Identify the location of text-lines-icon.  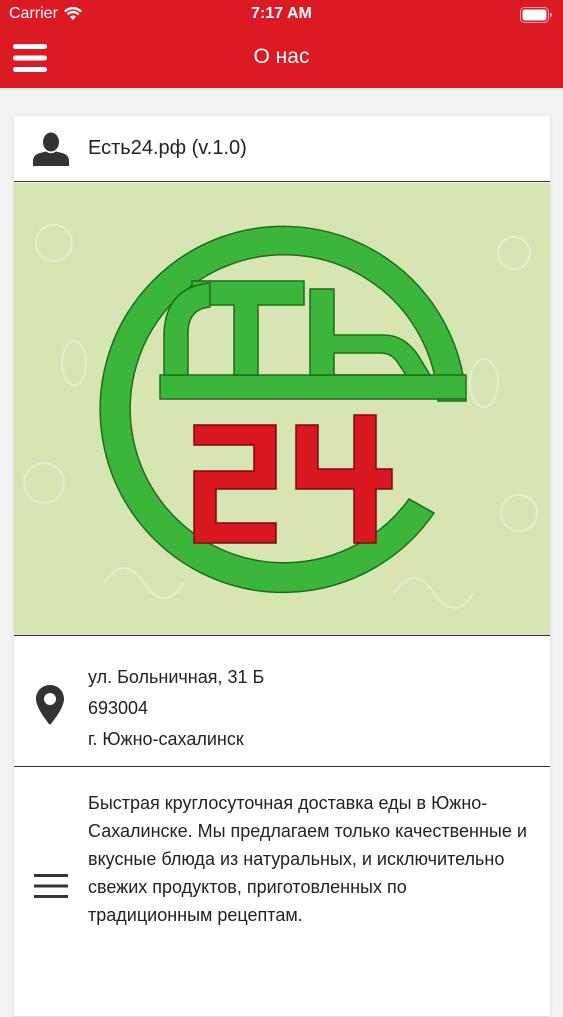
(51, 886).